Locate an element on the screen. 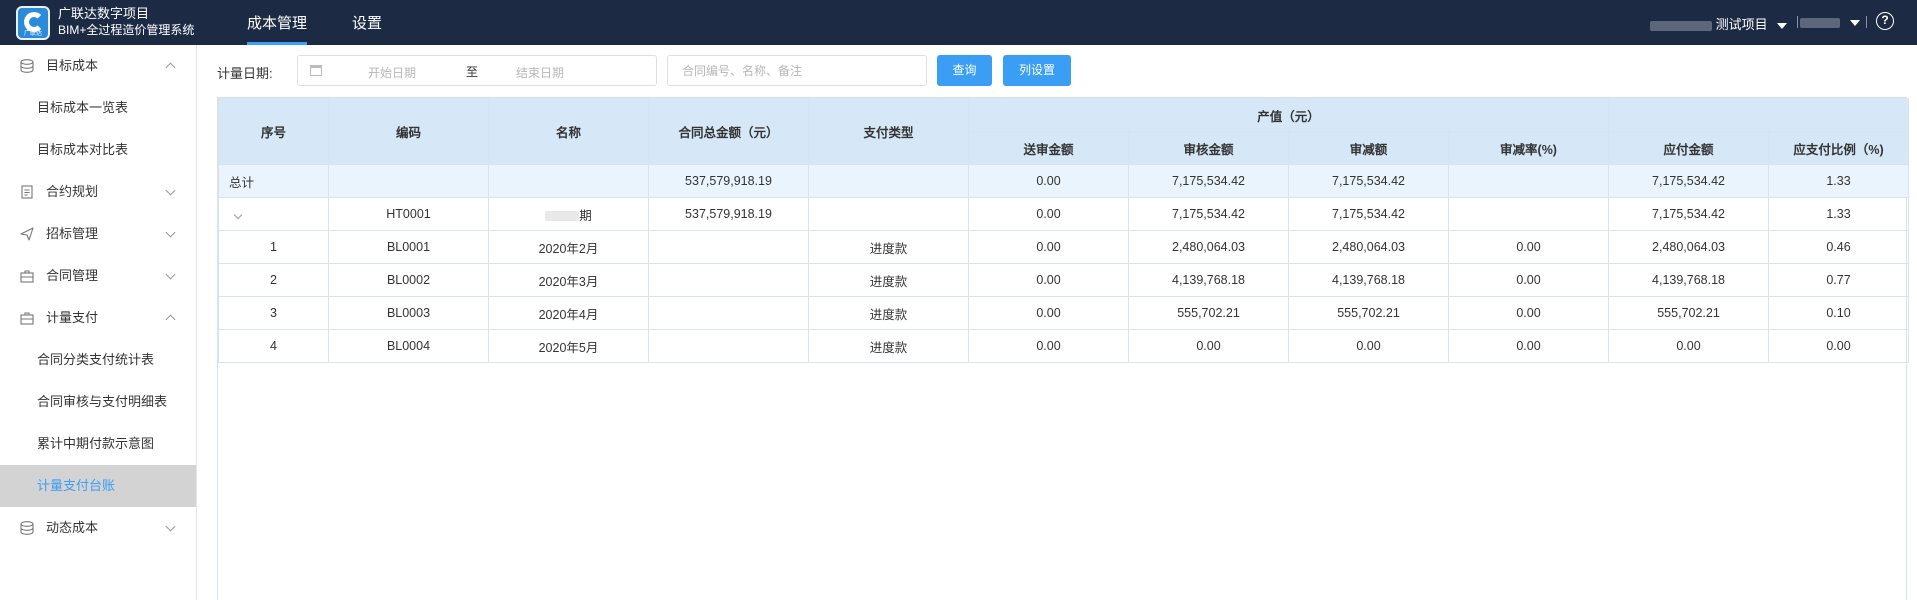 The height and width of the screenshot is (600, 1917). cell-payable: 7,175,534.42 is located at coordinates (1689, 214).